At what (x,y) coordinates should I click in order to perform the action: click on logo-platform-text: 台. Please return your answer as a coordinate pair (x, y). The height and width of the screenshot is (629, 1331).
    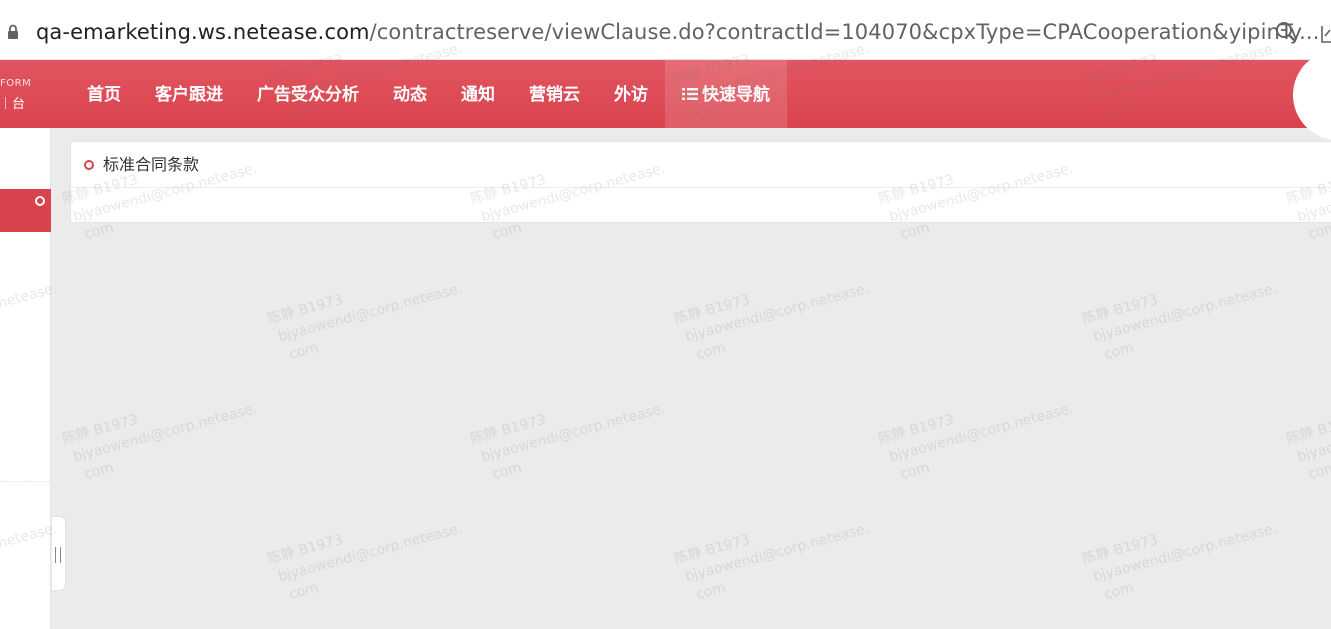
    Looking at the image, I should click on (12, 102).